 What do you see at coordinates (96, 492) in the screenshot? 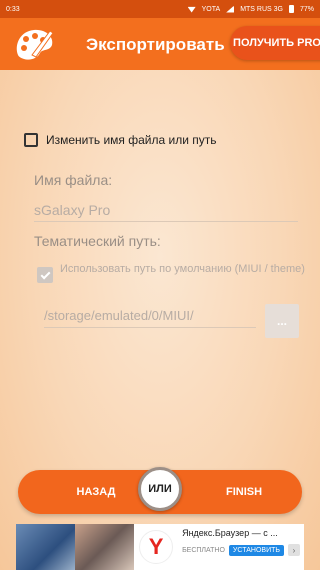
I see `back-button: НАЗАД` at bounding box center [96, 492].